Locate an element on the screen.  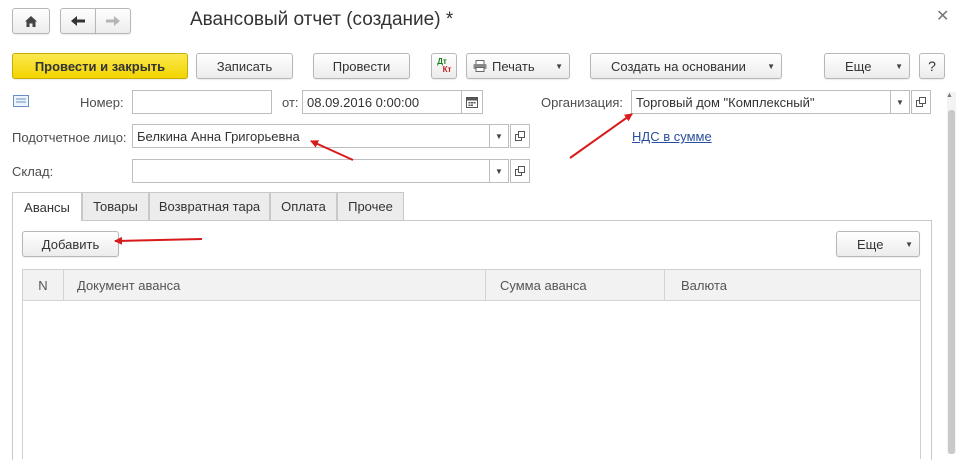
print-button: Печать ▼ is located at coordinates (518, 66).